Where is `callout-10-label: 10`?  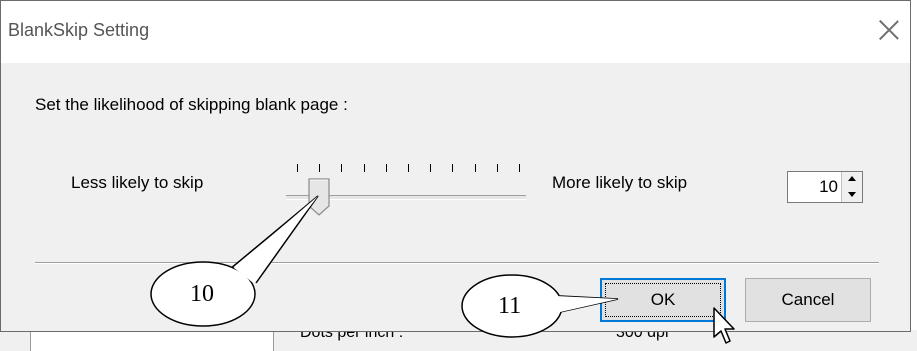 callout-10-label: 10 is located at coordinates (202, 294).